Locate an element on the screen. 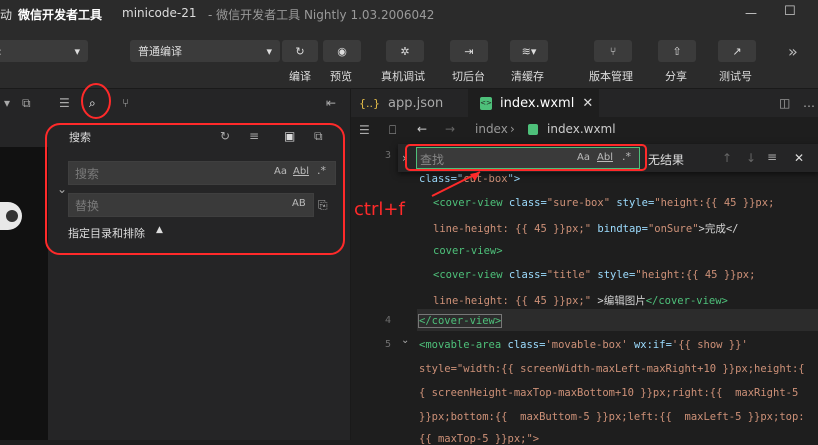 This screenshot has width=818, height=445. search-icon-circle is located at coordinates (96, 101).